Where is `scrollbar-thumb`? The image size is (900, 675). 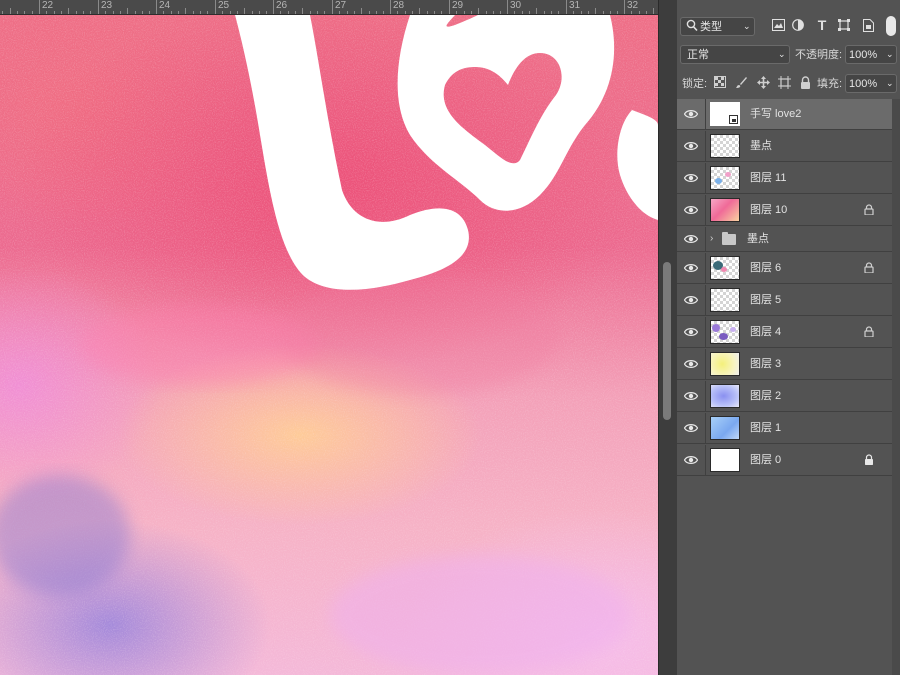 scrollbar-thumb is located at coordinates (667, 341).